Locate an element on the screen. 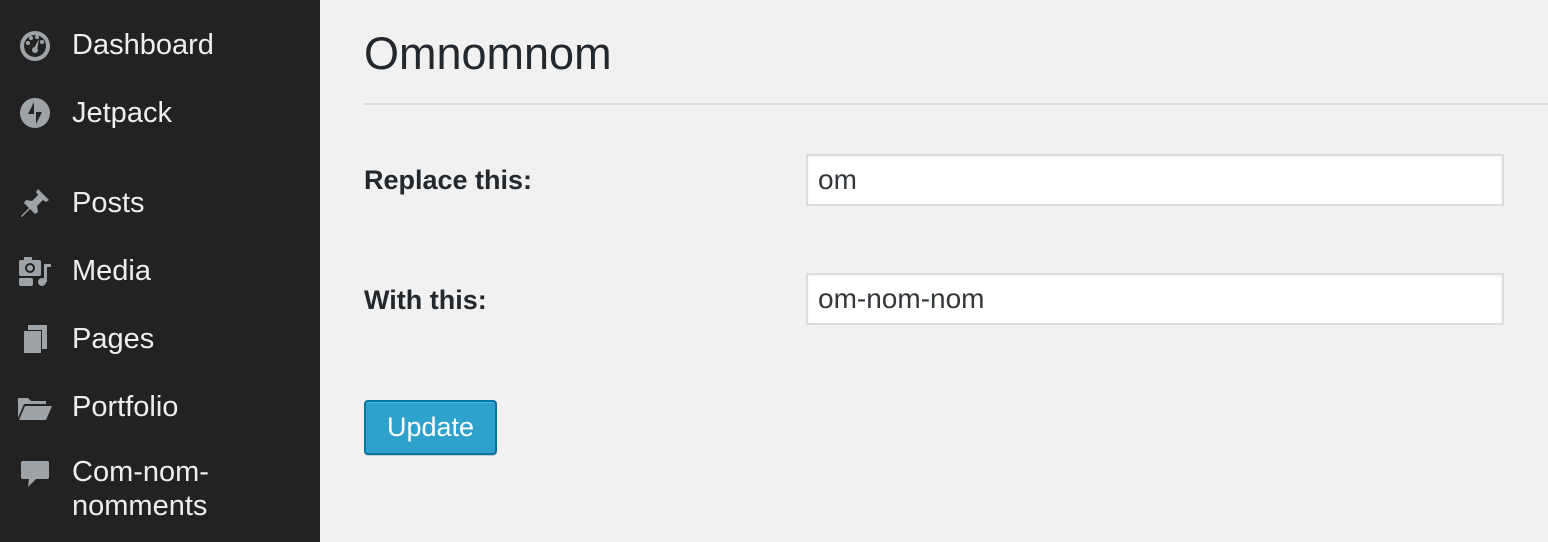  update-button: Update is located at coordinates (430, 427).